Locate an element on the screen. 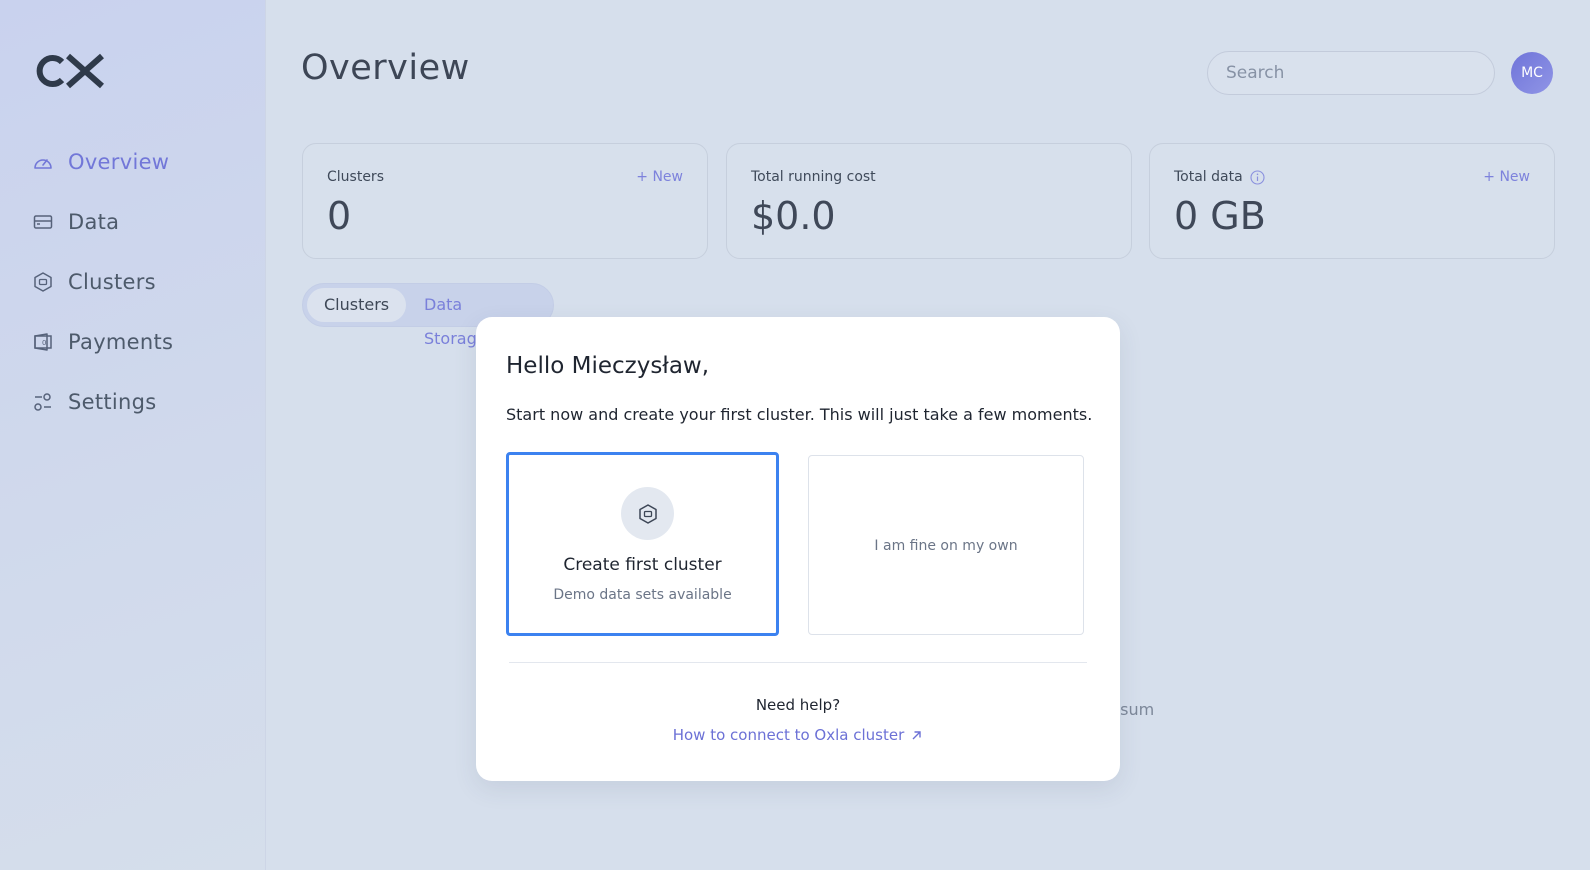 Image resolution: width=1590 pixels, height=870 pixels. server-icon is located at coordinates (43, 222).